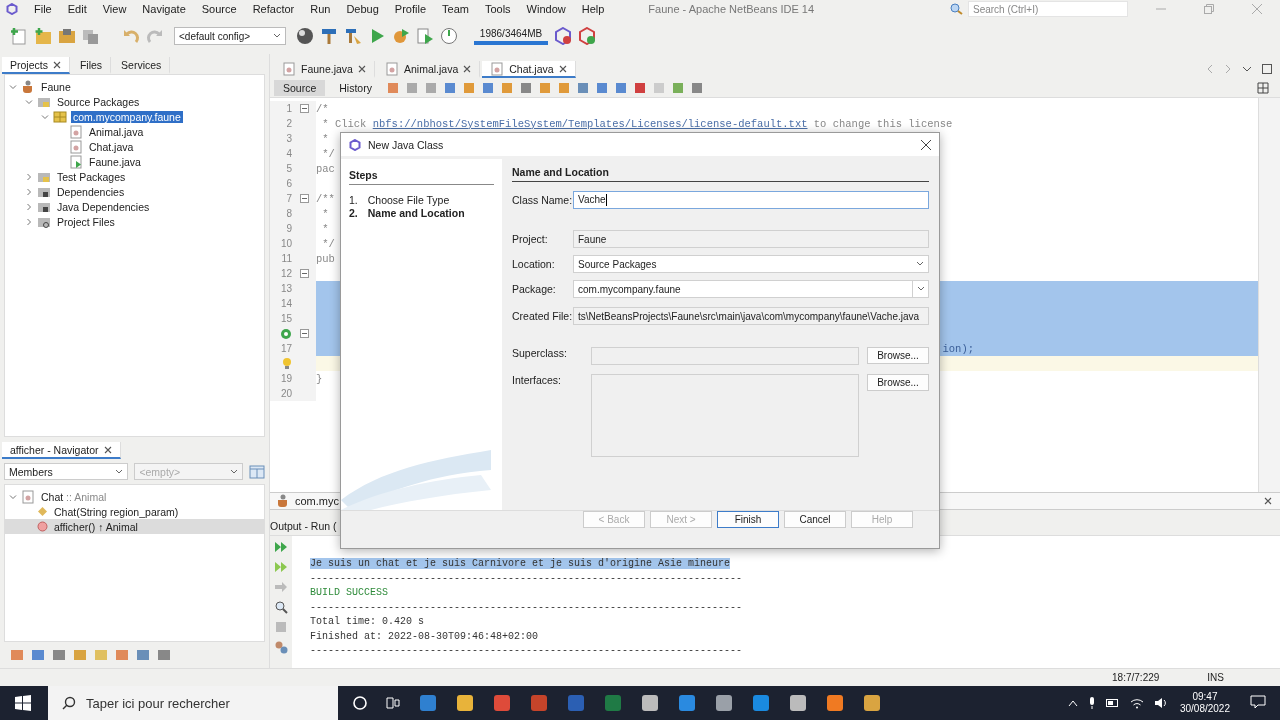 This screenshot has height=720, width=1280. Describe the element at coordinates (134, 86) in the screenshot. I see `tree-item: Faune` at that location.